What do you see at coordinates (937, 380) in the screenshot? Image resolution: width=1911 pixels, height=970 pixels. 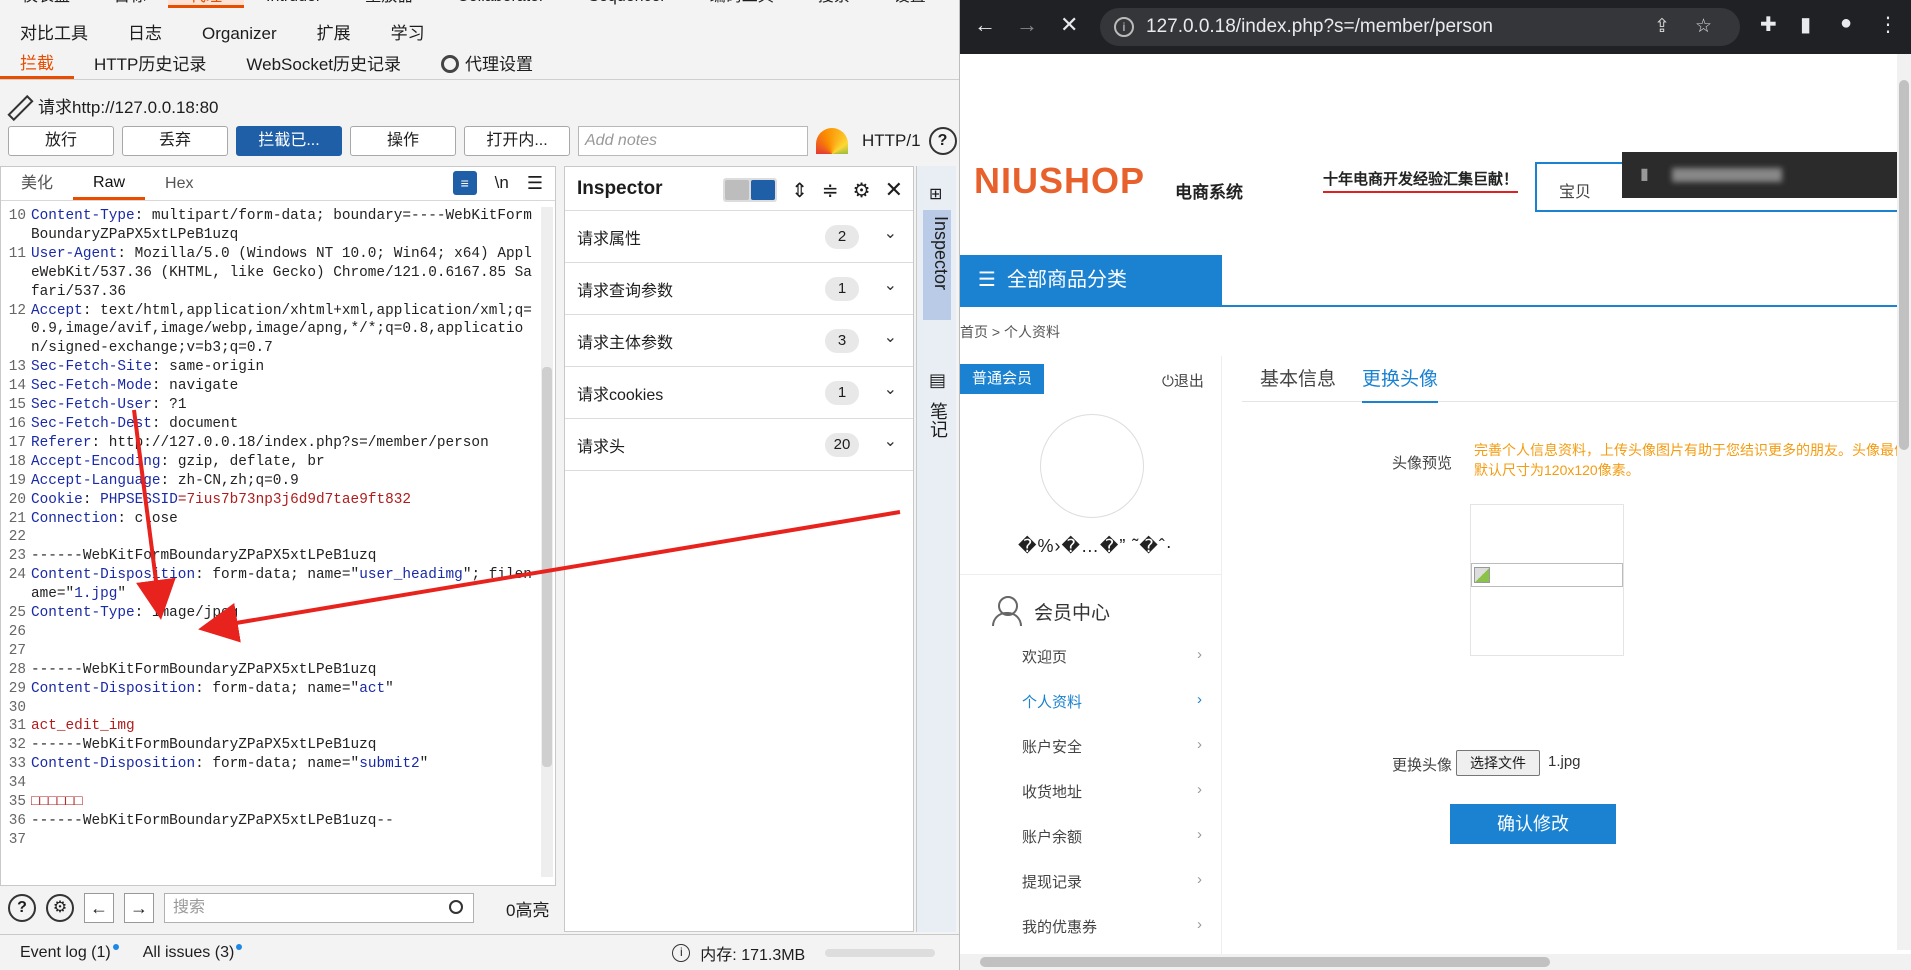 I see `notes-side-icon: ▤` at bounding box center [937, 380].